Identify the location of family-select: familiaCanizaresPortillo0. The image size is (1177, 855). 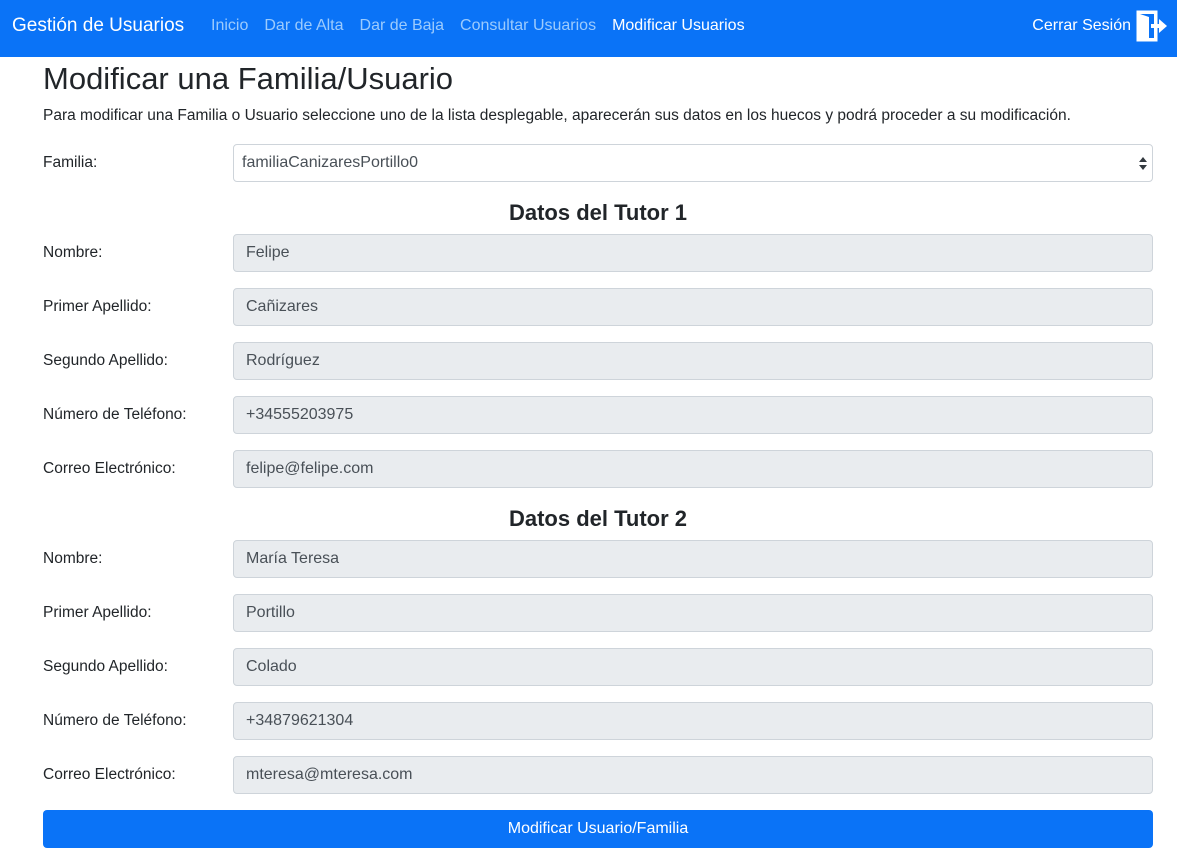
(693, 163).